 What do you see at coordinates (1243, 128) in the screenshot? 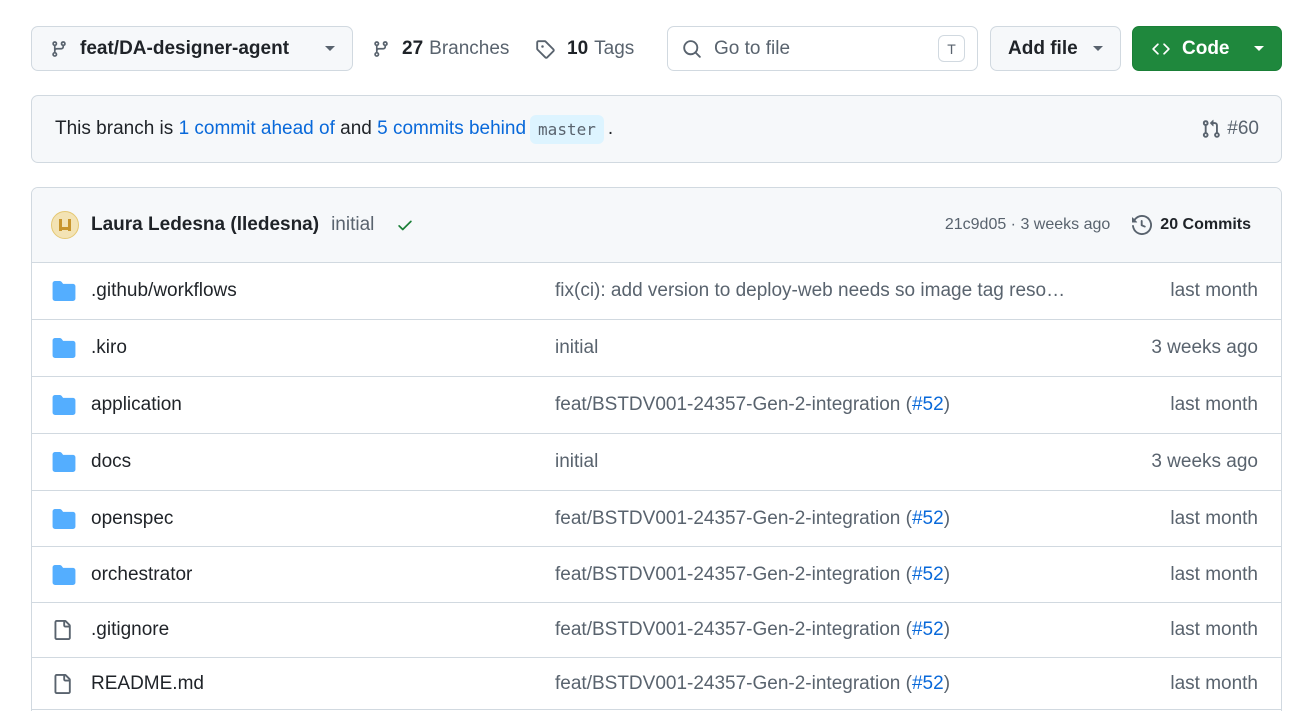
I see `pull-request-number: #60` at bounding box center [1243, 128].